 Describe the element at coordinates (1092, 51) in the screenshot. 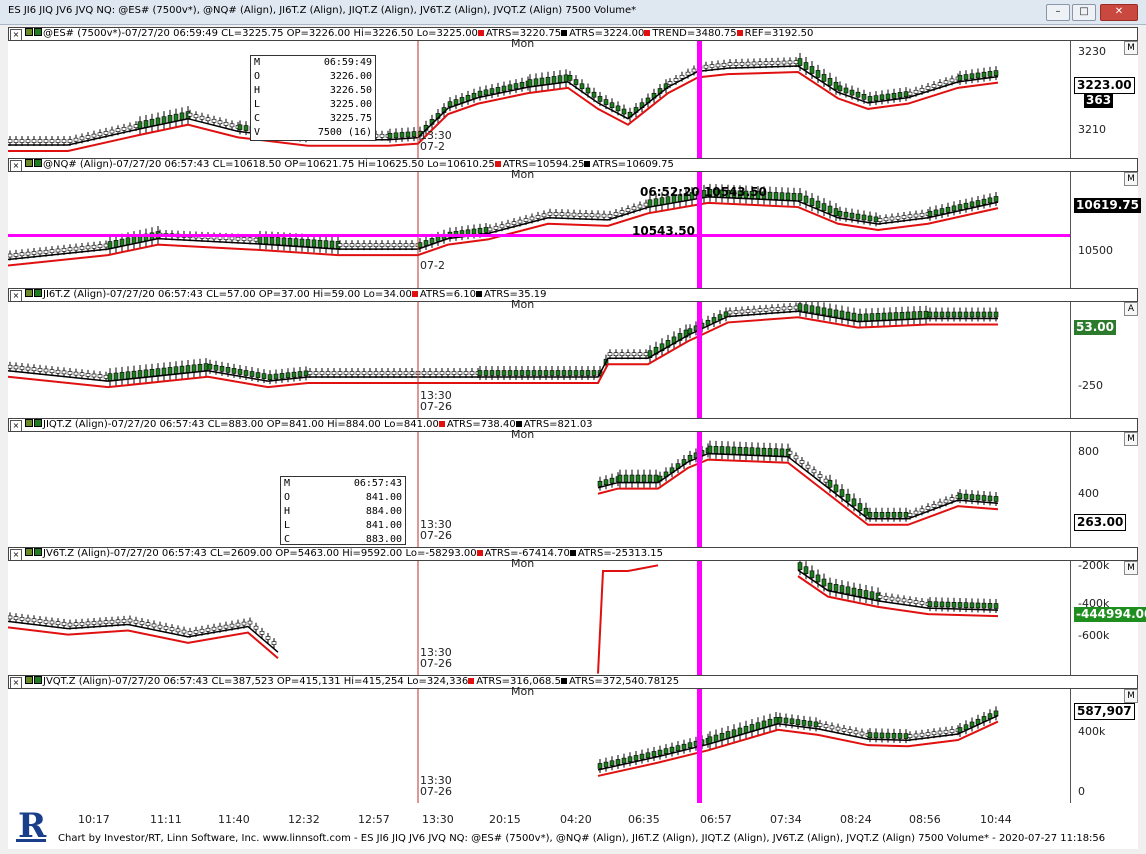

I see `y-tick-label: 3230` at that location.